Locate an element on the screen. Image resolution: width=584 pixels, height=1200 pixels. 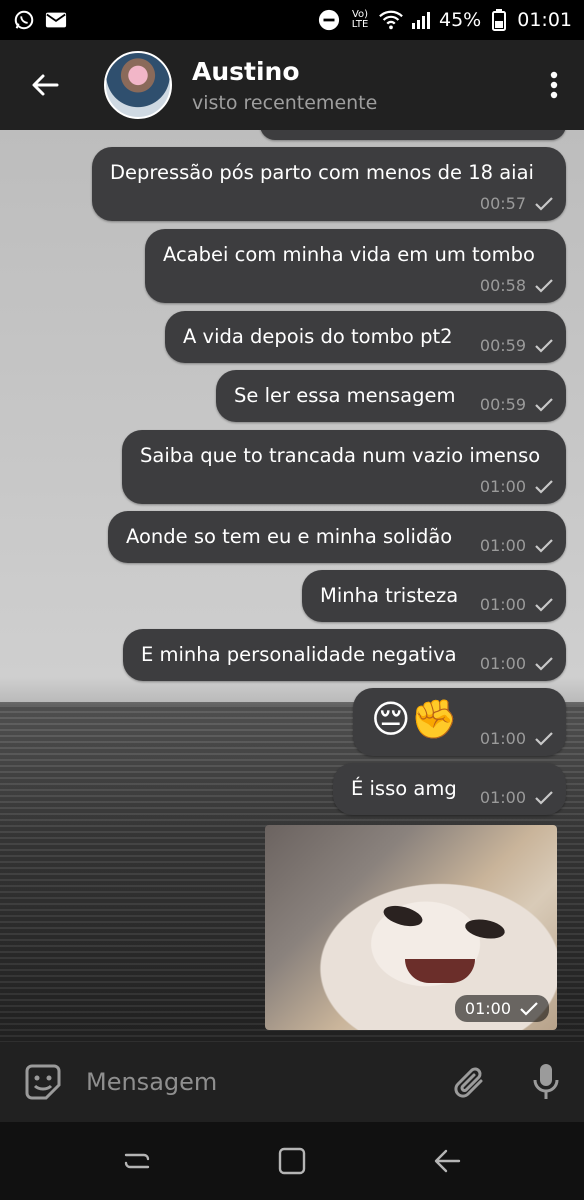
system-nav-bar is located at coordinates (292, 1161).